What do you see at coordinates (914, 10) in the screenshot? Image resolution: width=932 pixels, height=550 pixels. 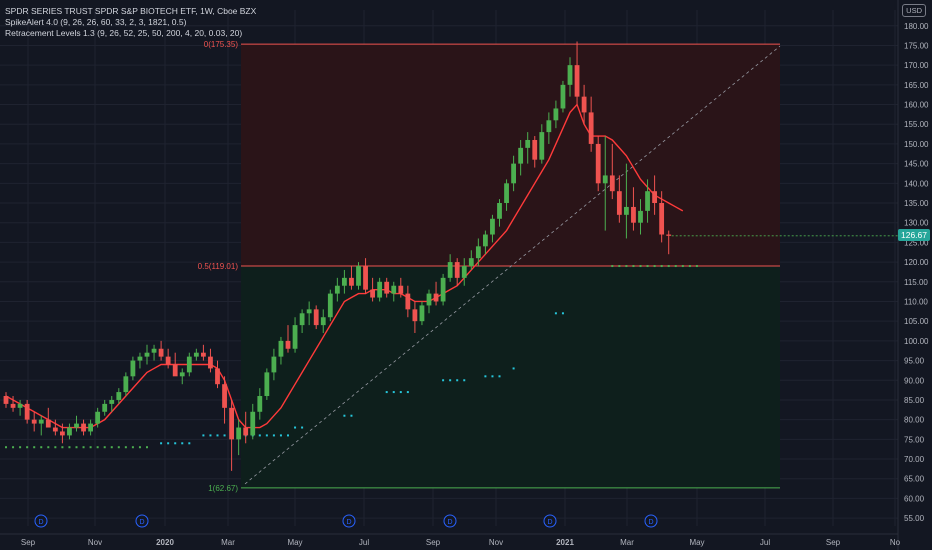 I see `currency-badge: USD` at bounding box center [914, 10].